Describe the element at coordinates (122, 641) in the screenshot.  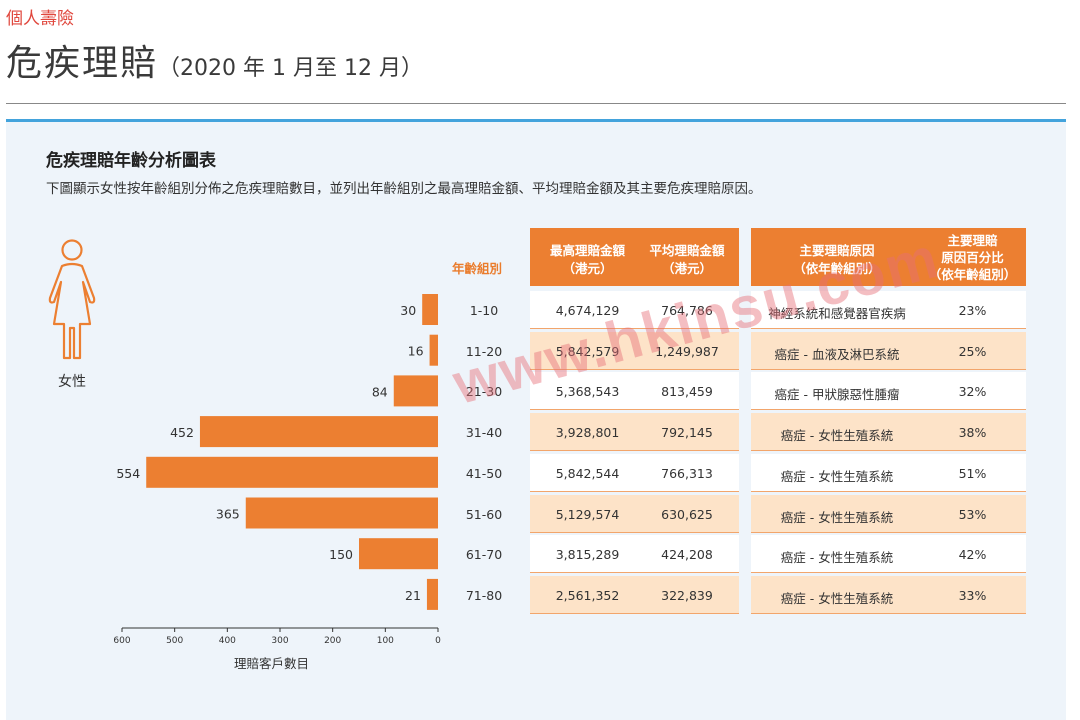
I see `x-tick-label: 600` at that location.